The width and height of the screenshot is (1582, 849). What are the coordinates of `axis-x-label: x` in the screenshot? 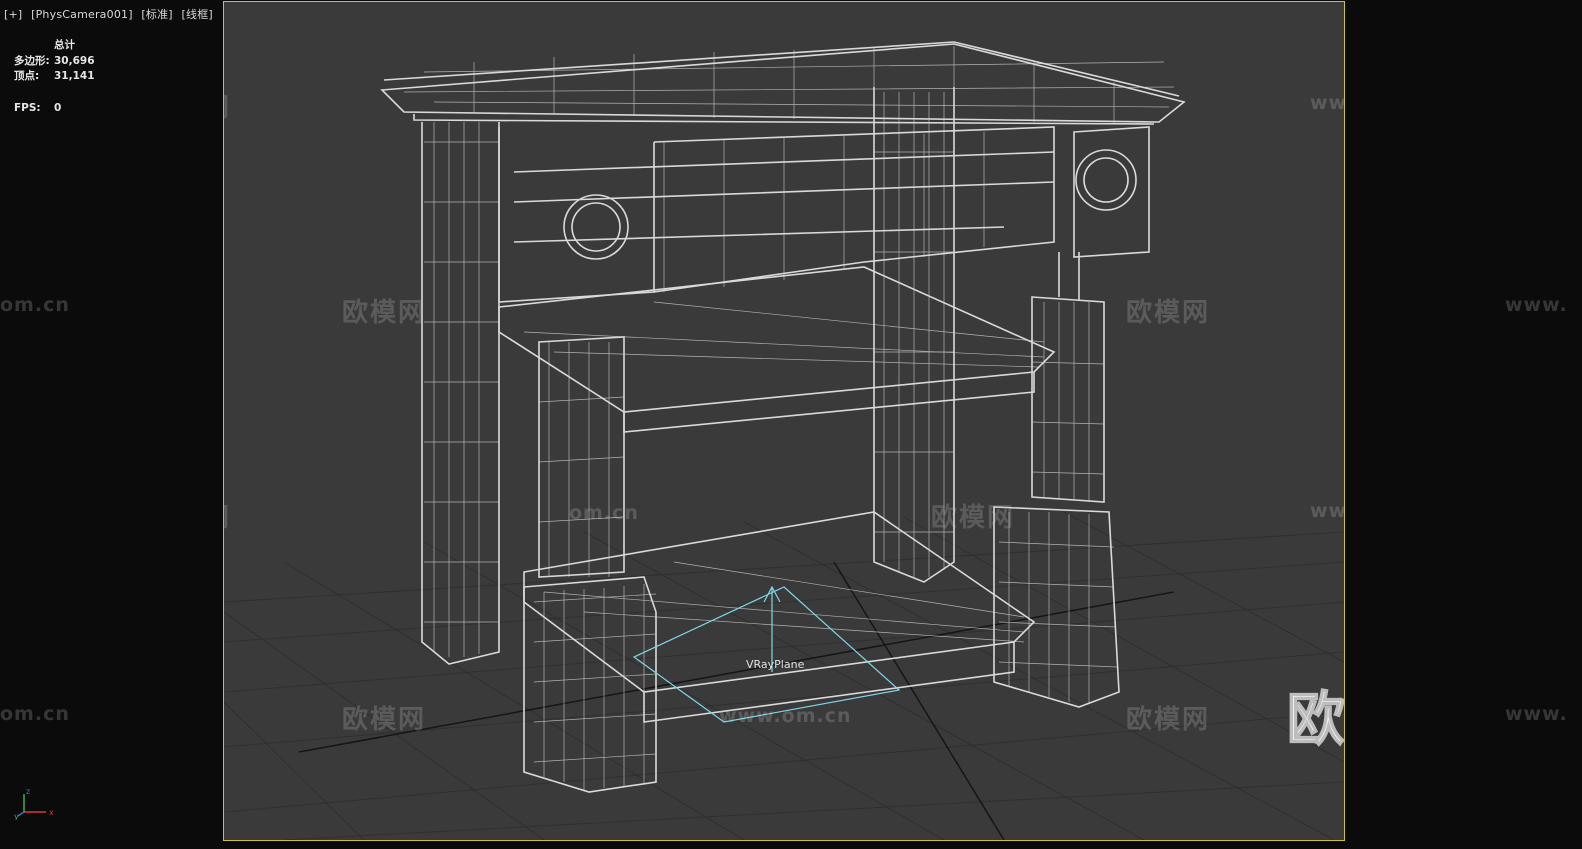 It's located at (51, 812).